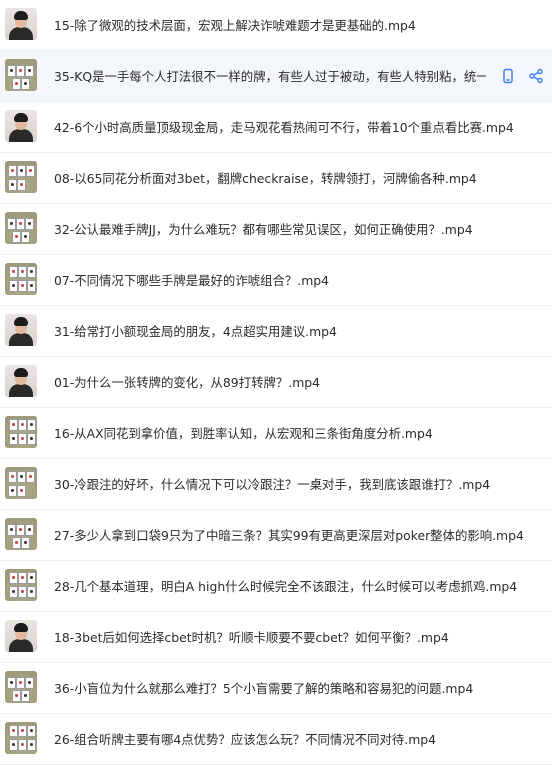 Image resolution: width=552 pixels, height=765 pixels. Describe the element at coordinates (235, 25) in the screenshot. I see `video-title: 15-除了微观的技术层面，宏观上解决诈唬难题才是更基础的.mp4` at that location.